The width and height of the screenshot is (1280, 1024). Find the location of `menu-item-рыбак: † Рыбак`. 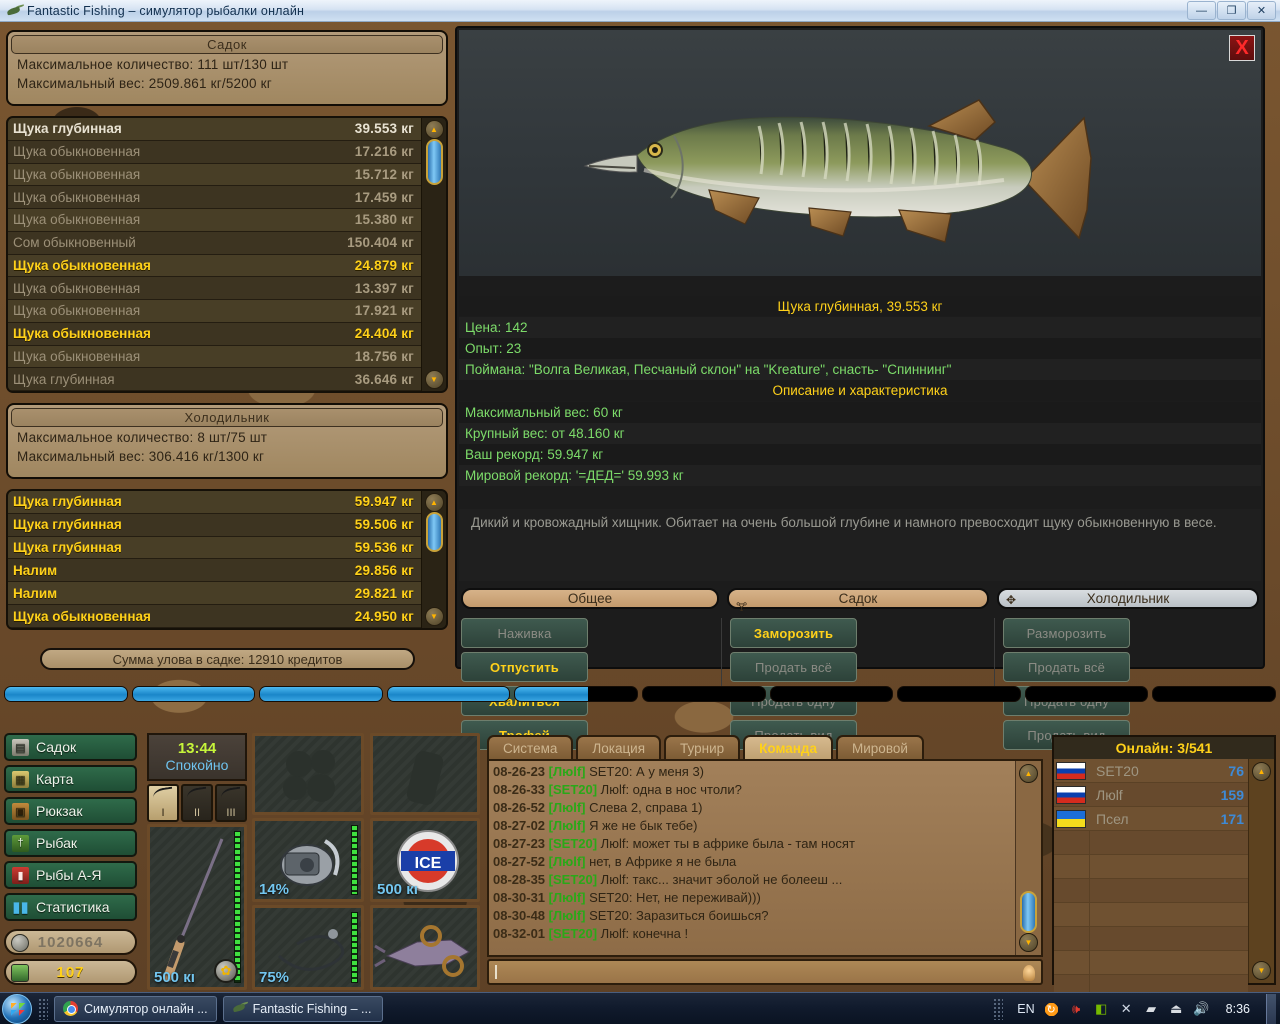

menu-item-рыбак: † Рыбак is located at coordinates (70, 843).